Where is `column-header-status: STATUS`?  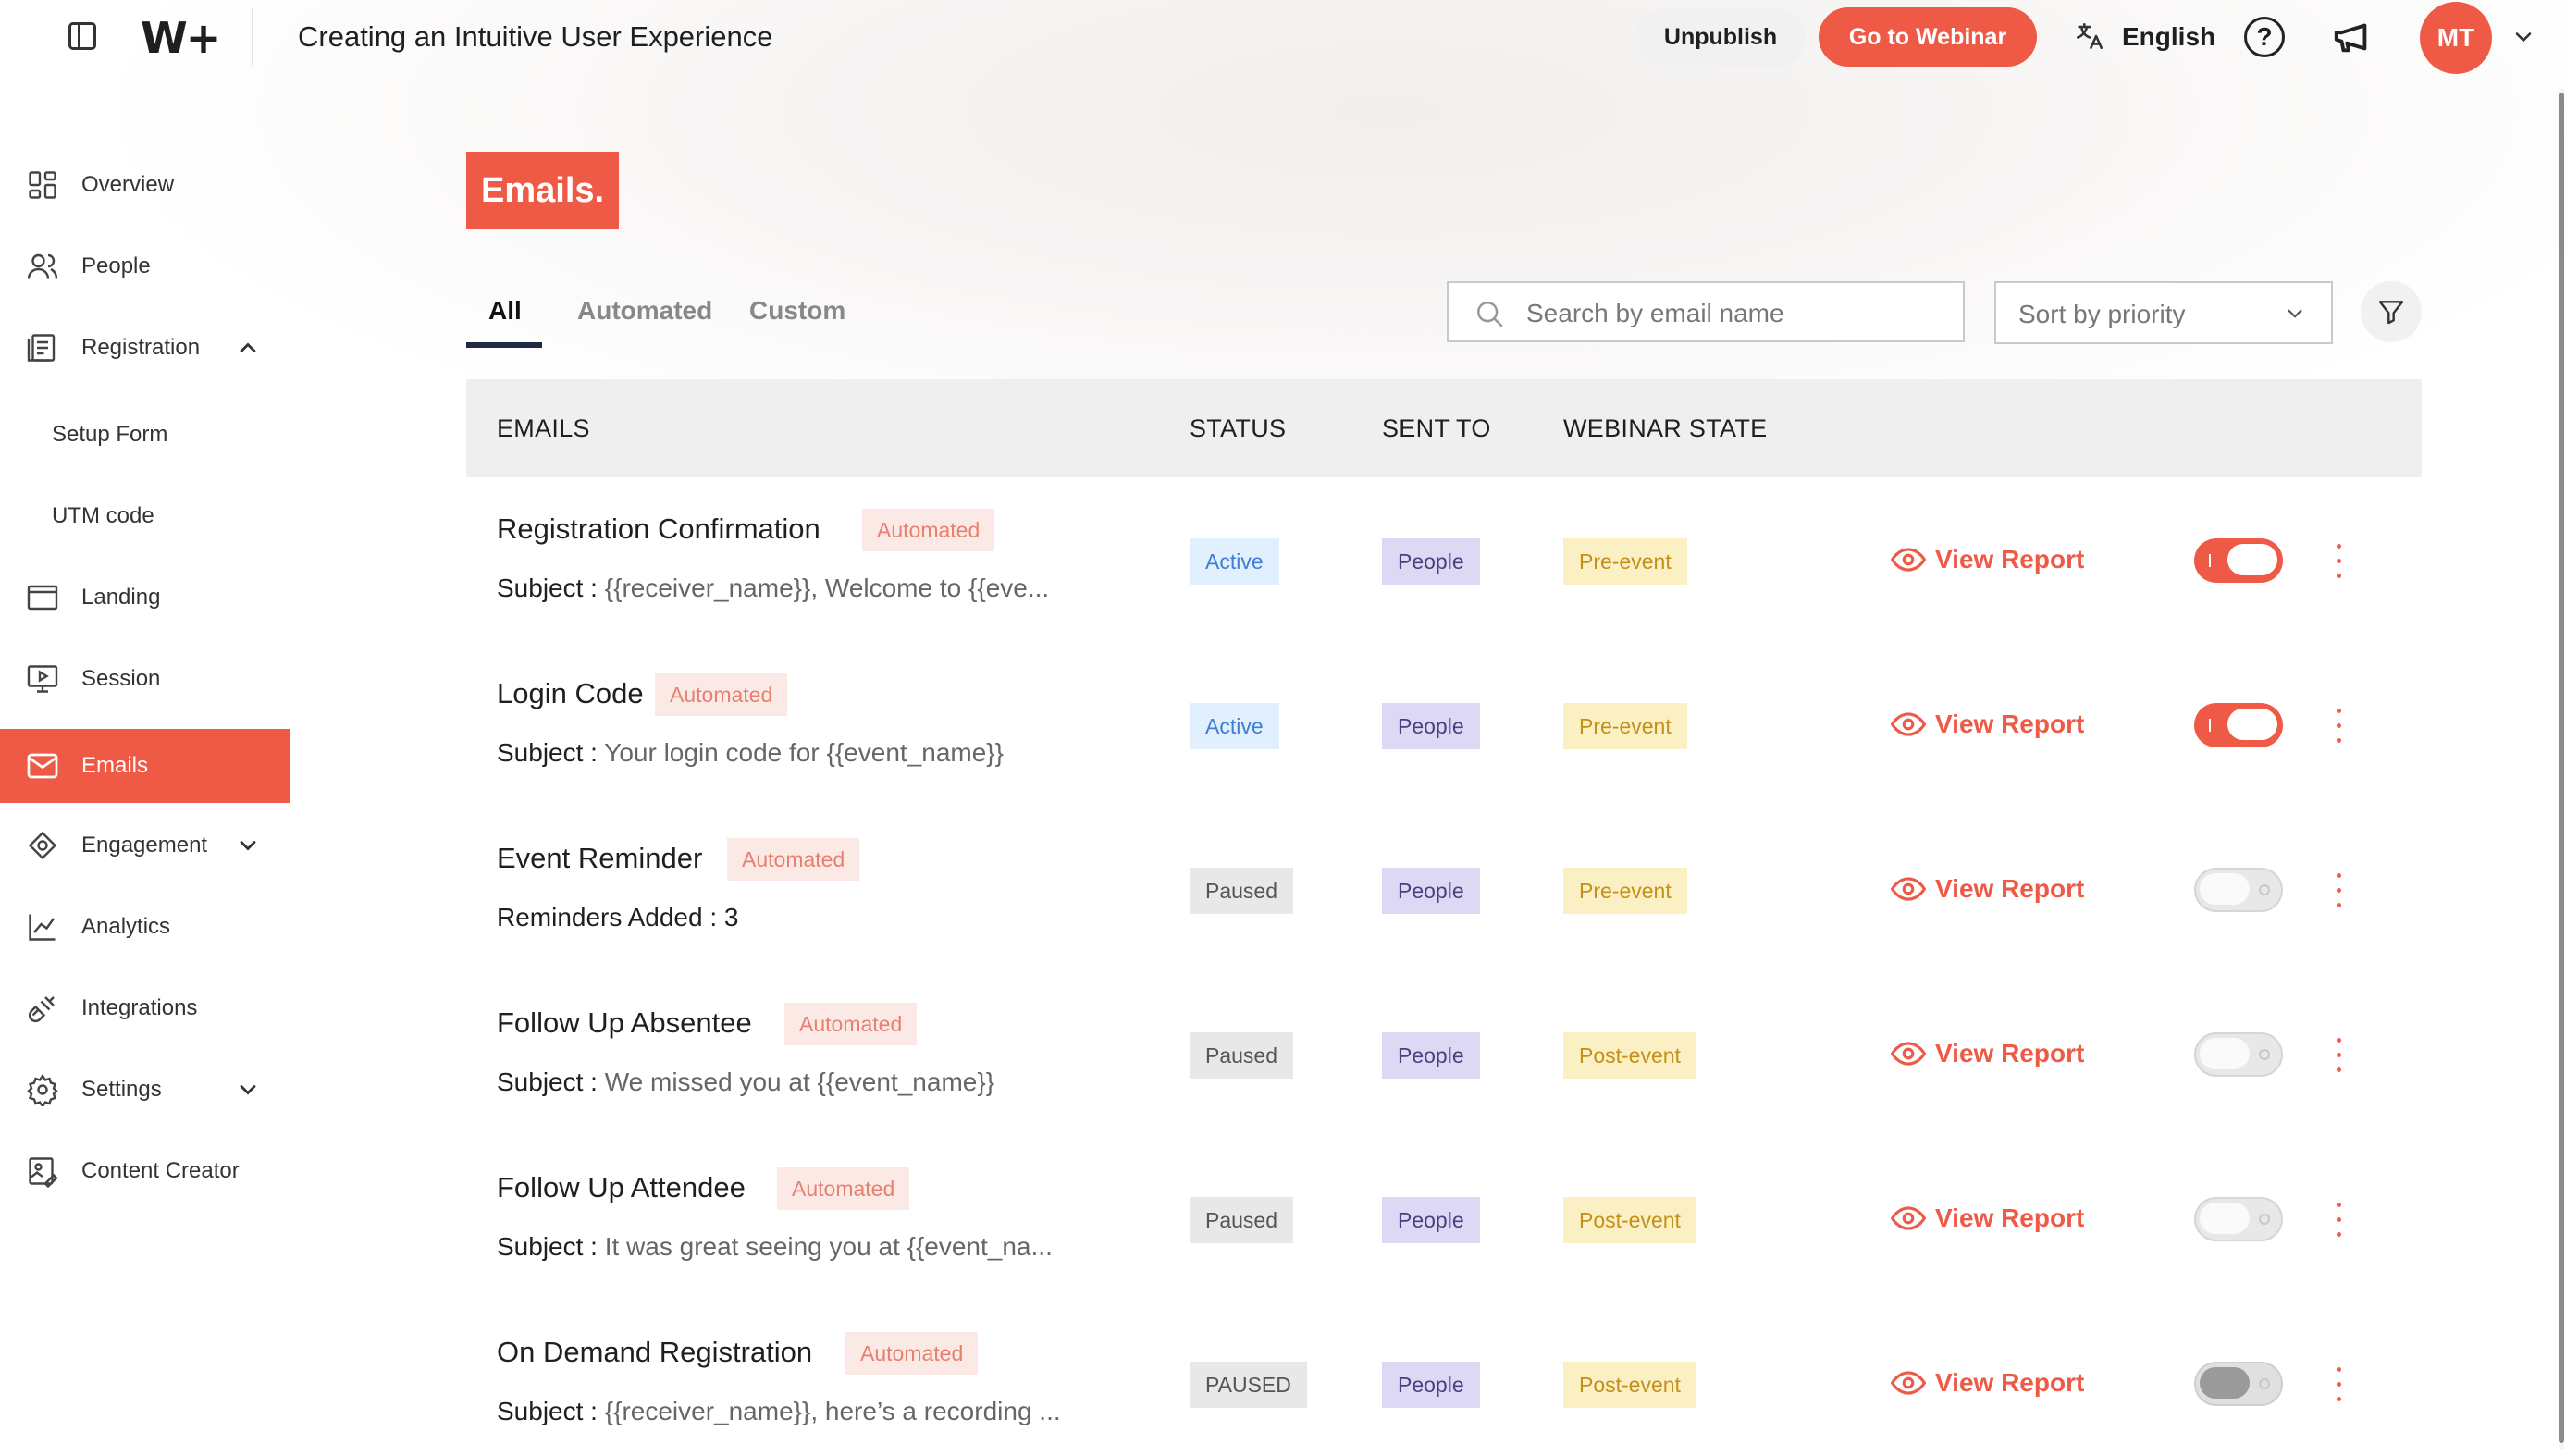 column-header-status: STATUS is located at coordinates (1238, 428).